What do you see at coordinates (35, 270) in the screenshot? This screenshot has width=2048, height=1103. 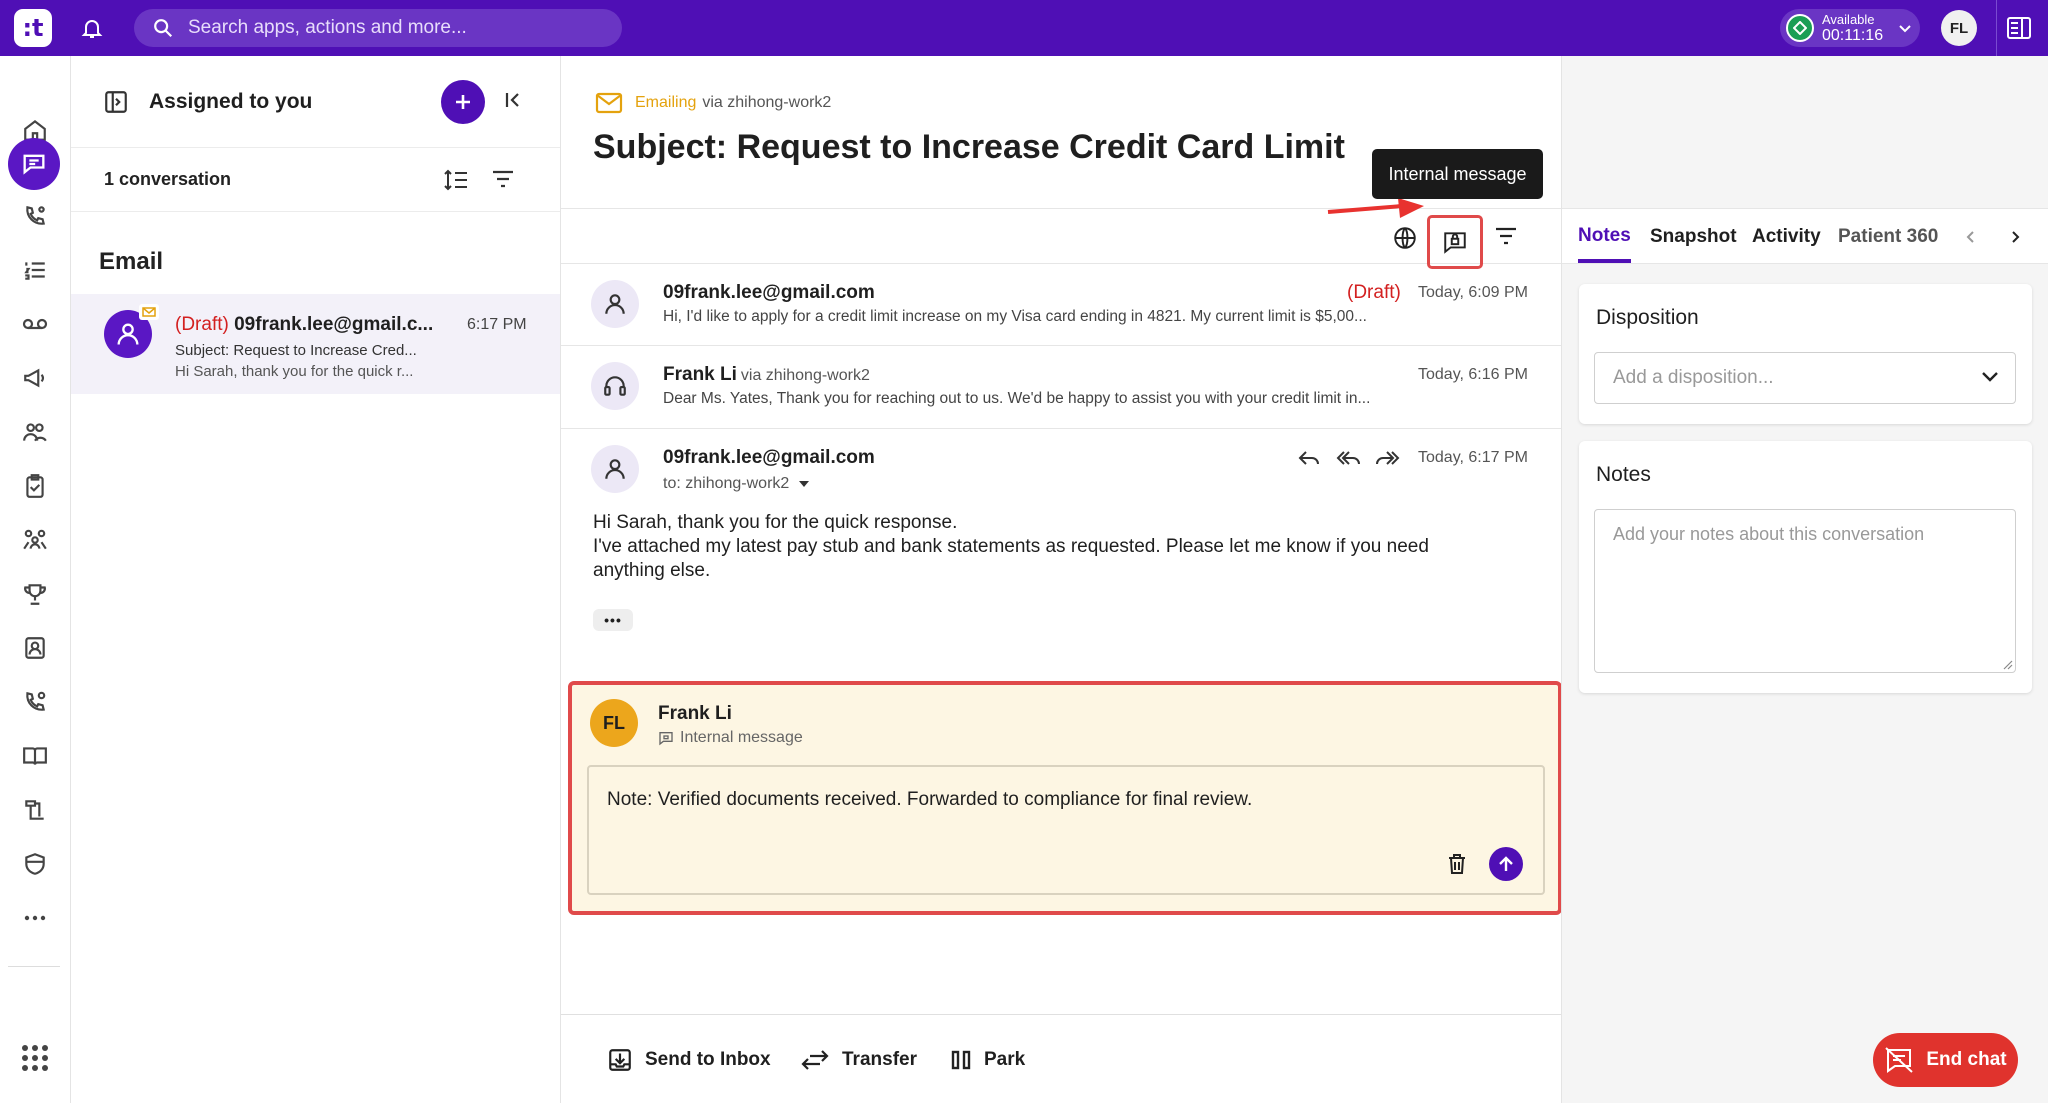 I see `list-icon` at bounding box center [35, 270].